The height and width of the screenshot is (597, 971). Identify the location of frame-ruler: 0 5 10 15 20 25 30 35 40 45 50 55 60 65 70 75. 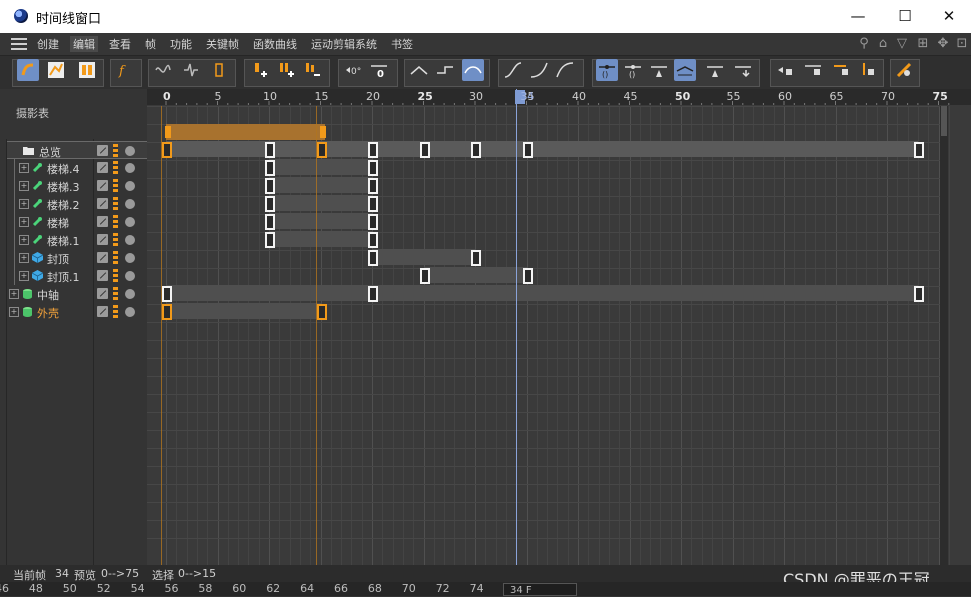
(559, 97).